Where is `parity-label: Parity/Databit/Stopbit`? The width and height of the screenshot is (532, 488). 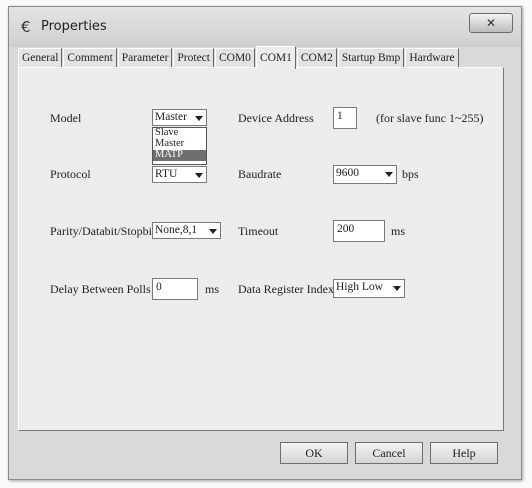
parity-label: Parity/Databit/Stopbit is located at coordinates (103, 231).